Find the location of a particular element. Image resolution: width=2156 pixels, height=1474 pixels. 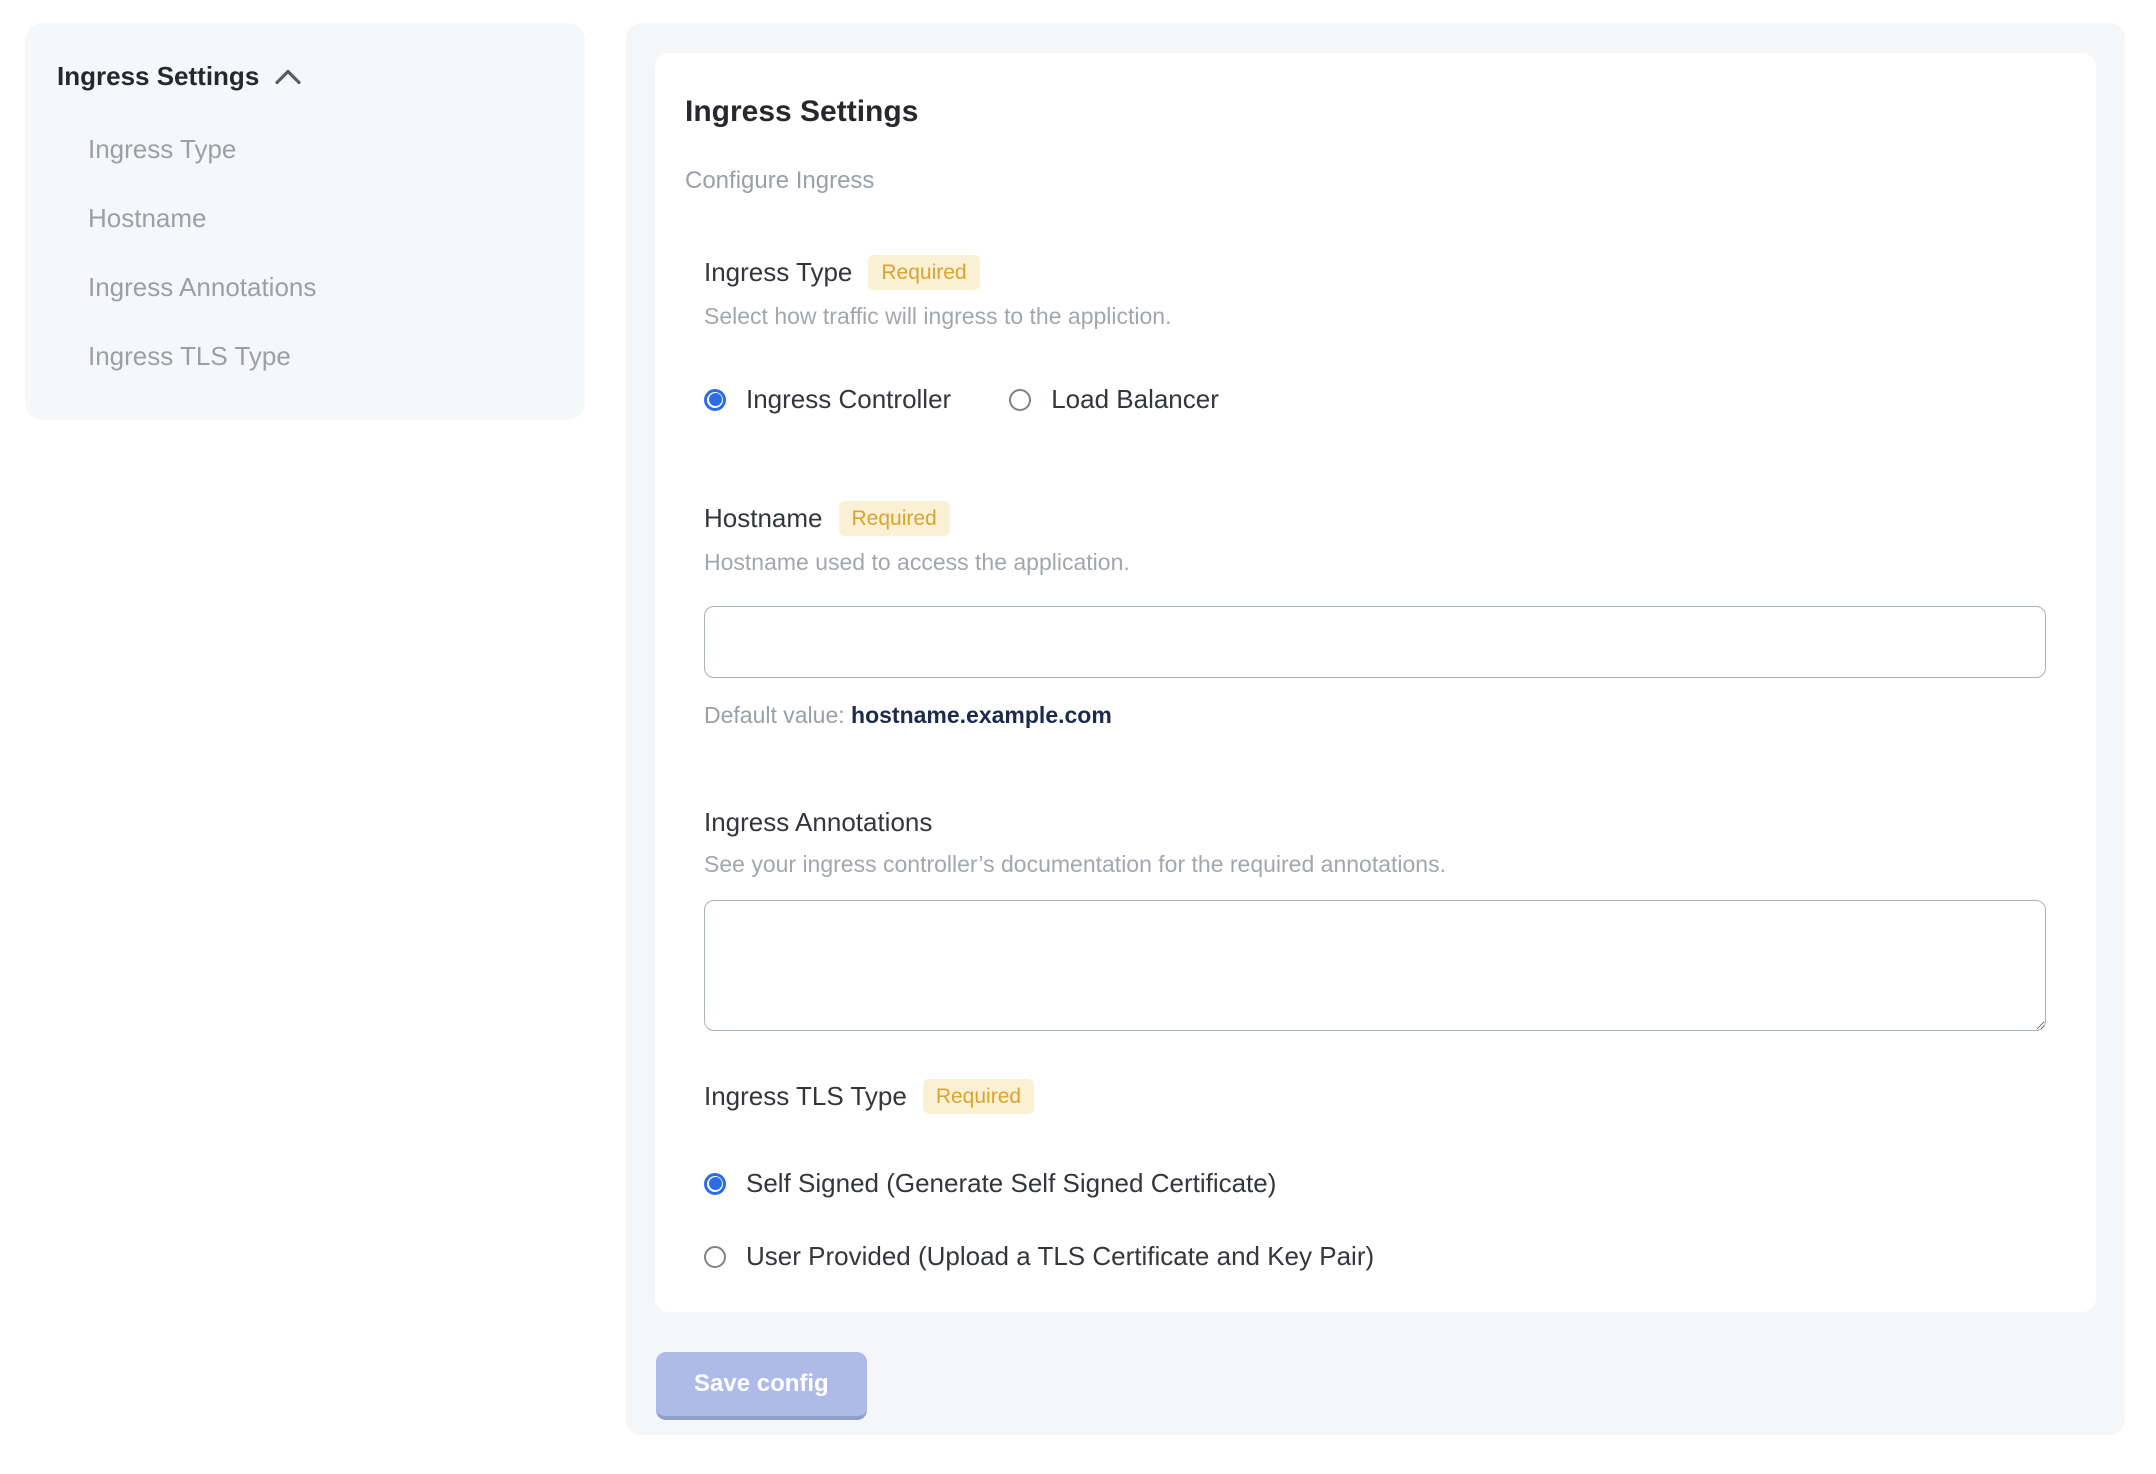

default-value-label: Default value: is located at coordinates (774, 715).